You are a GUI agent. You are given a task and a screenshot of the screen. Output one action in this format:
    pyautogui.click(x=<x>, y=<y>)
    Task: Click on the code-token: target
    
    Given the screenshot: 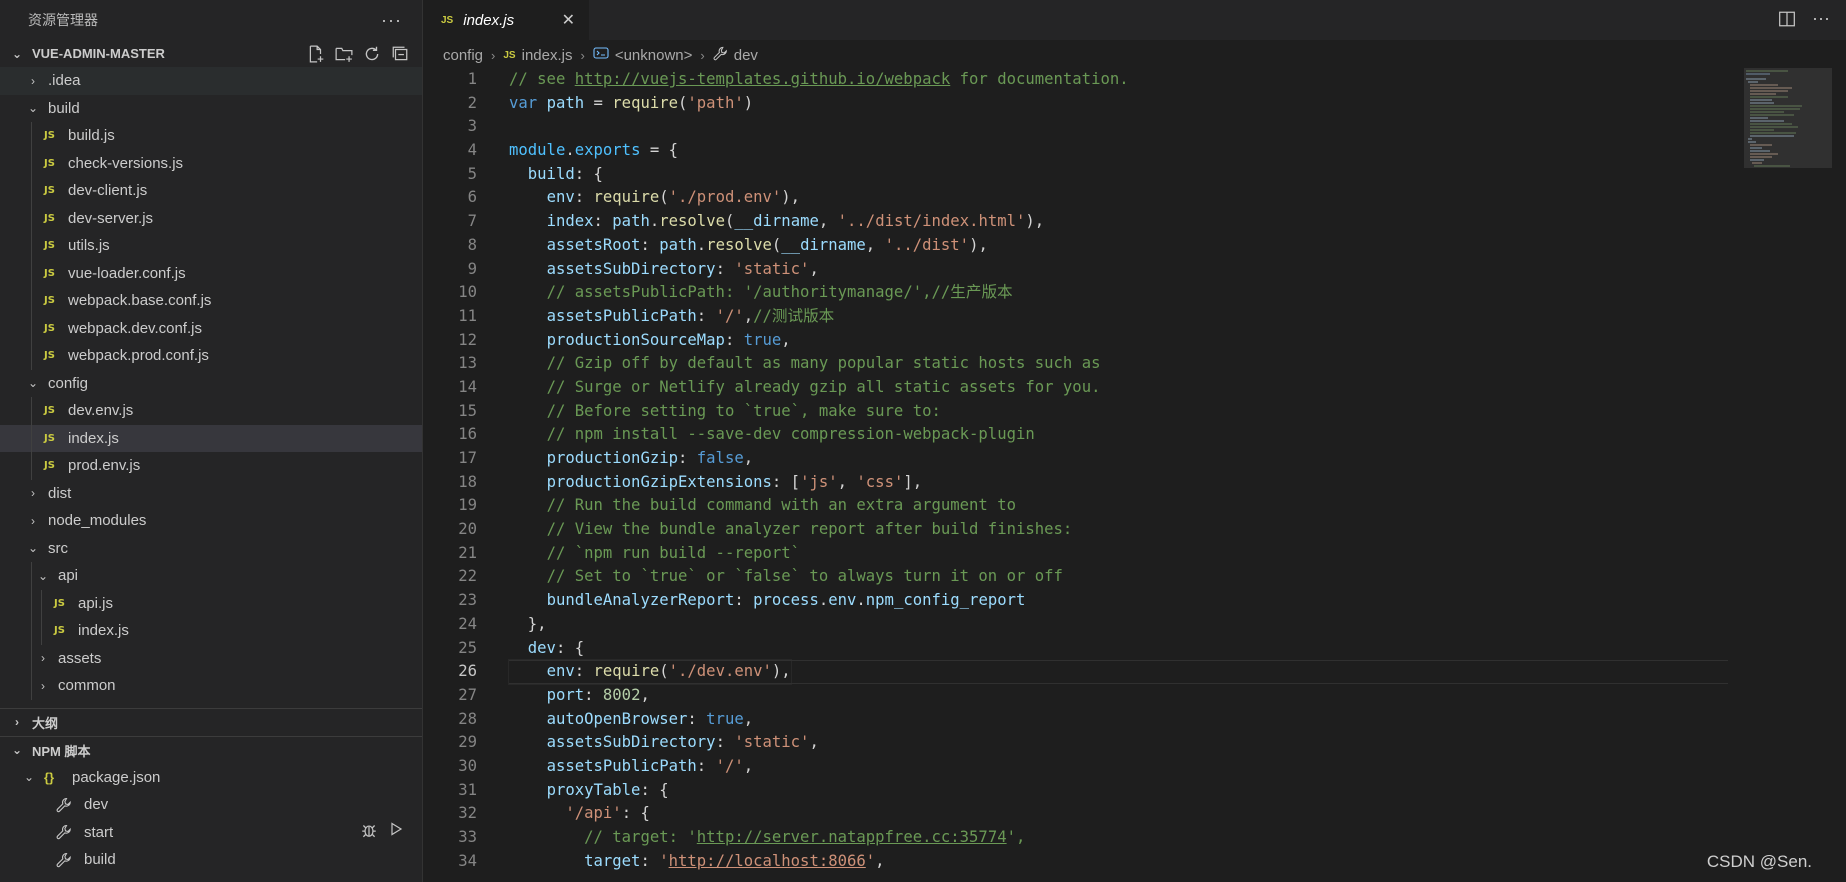 What is the action you would take?
    pyautogui.click(x=612, y=860)
    